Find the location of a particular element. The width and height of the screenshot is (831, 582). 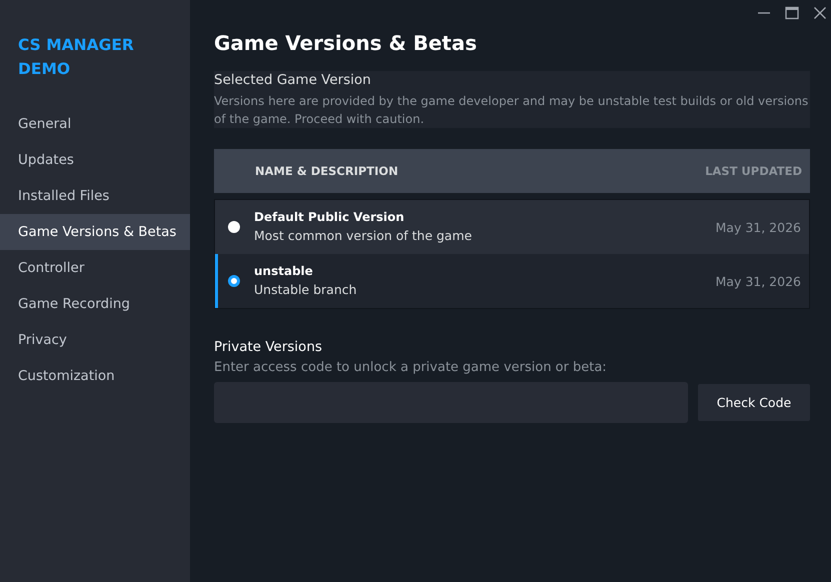

section-description: Enter access code to unlock a private game version or beta: is located at coordinates (411, 368).